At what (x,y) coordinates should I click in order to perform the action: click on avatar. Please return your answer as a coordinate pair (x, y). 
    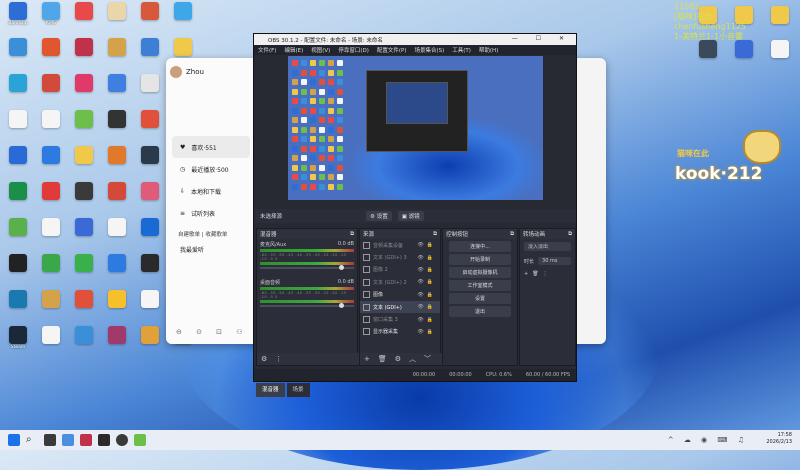
    Looking at the image, I should click on (176, 72).